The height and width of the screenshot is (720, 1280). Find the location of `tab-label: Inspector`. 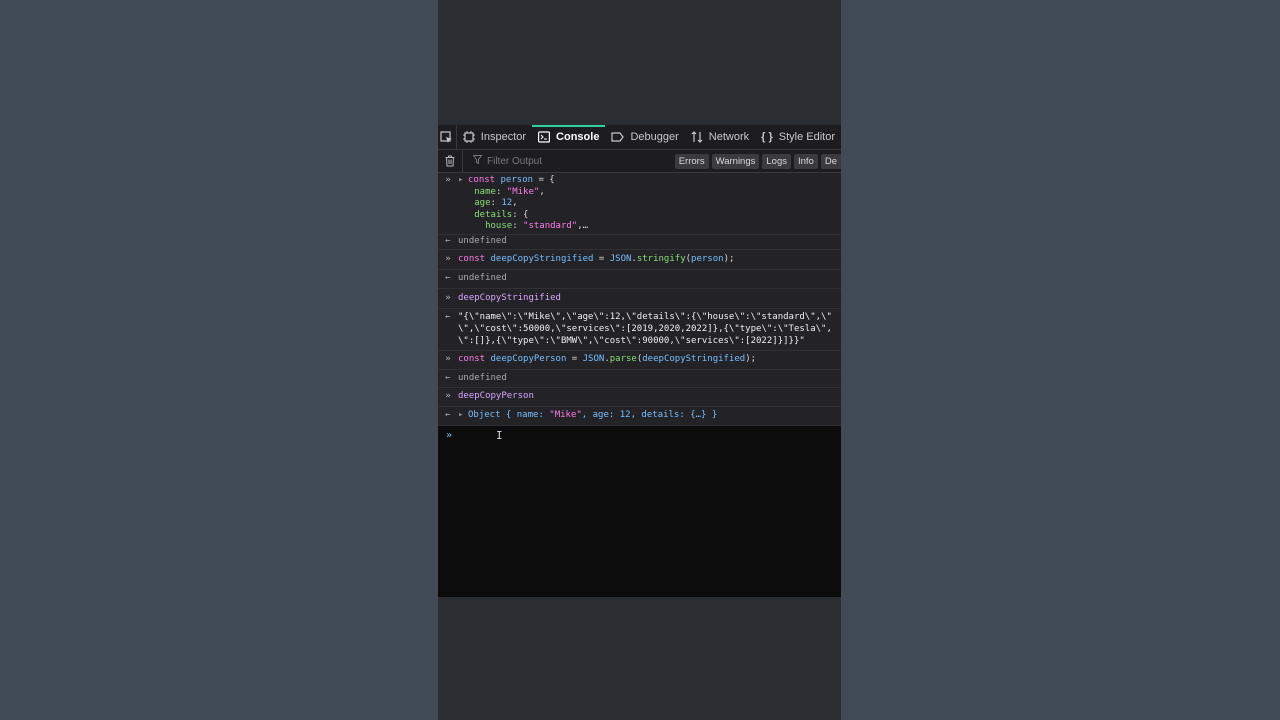

tab-label: Inspector is located at coordinates (503, 137).